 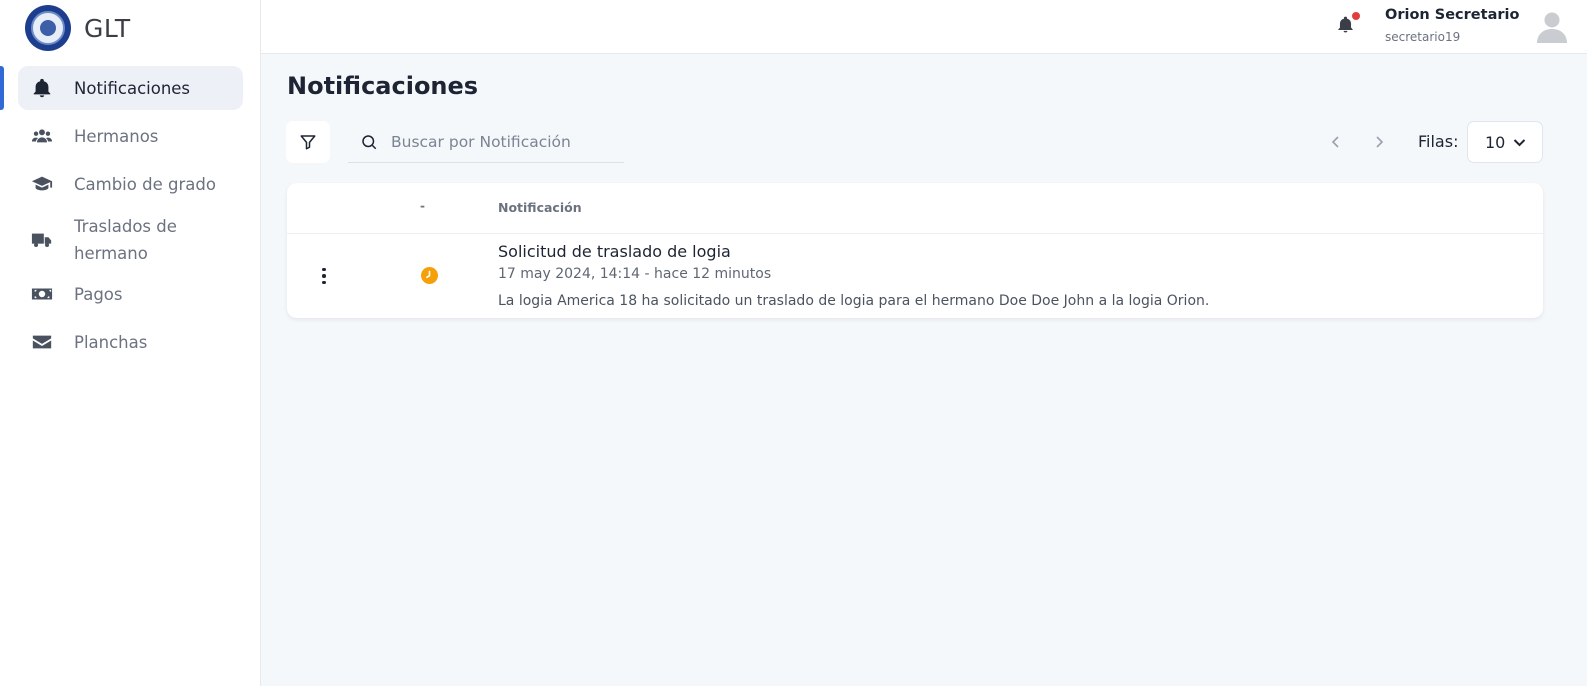 I want to click on brand: GLT, so click(x=78, y=28).